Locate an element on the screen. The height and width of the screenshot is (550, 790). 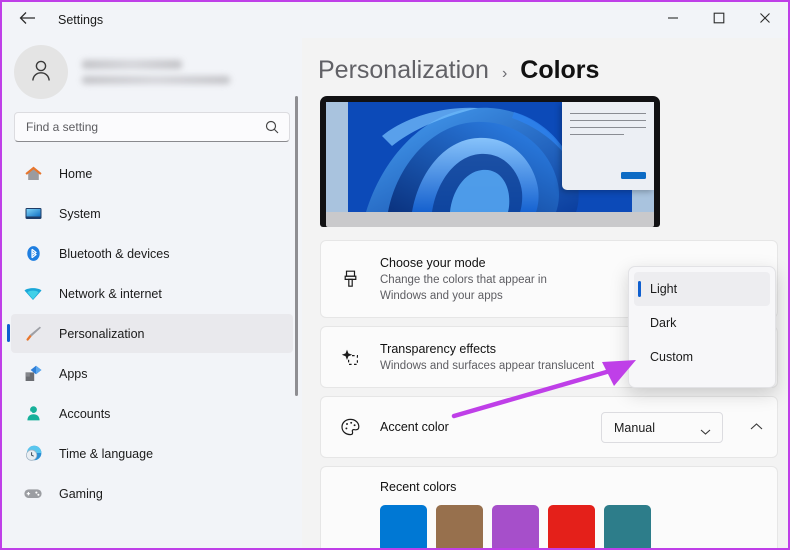
sidebar-item-bluetooth: Bluetooth & devices is located at coordinates (152, 253).